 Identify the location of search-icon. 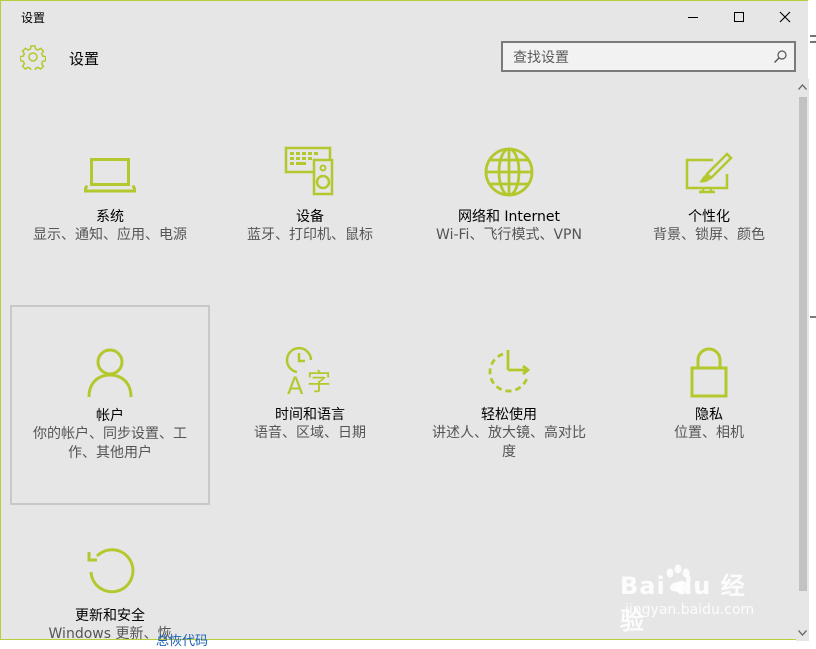
(780, 56).